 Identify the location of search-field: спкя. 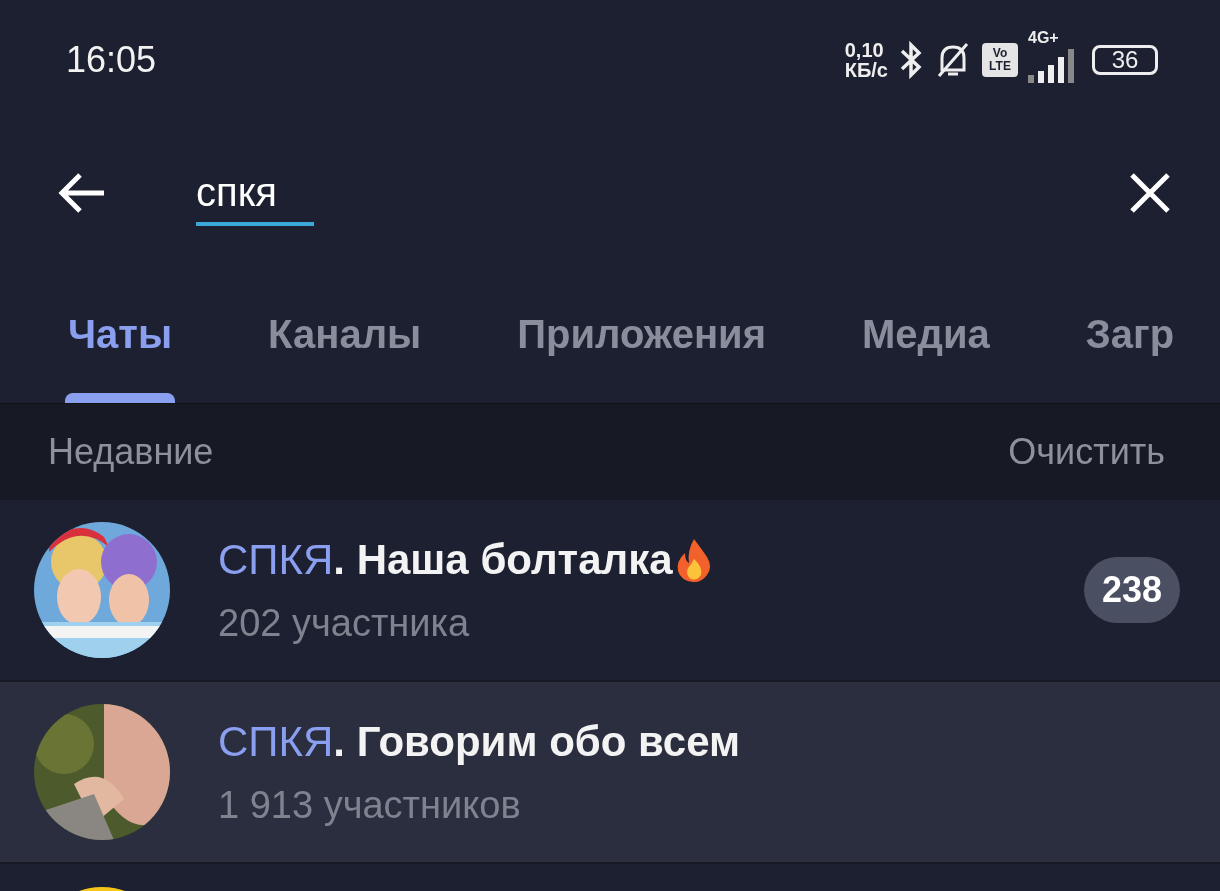
(446, 192).